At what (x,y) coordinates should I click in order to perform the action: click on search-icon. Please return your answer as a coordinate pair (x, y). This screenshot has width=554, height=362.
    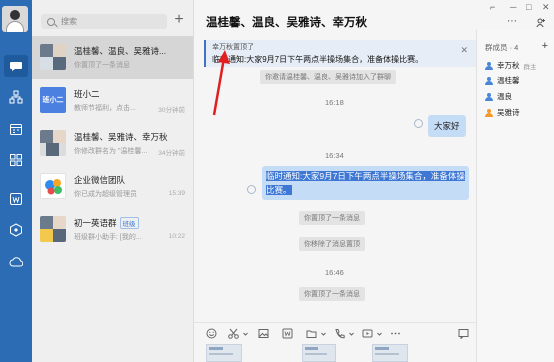
    Looking at the image, I should click on (51, 21).